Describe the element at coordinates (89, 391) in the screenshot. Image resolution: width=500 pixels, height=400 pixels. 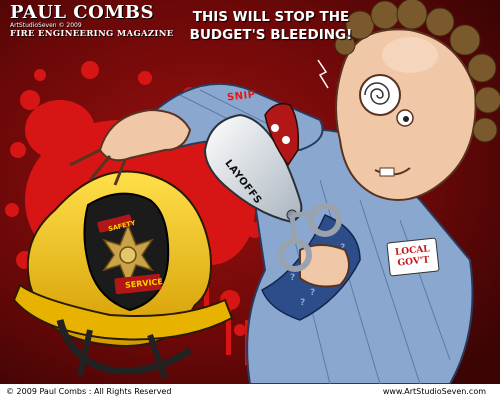
I see `copyright-text: © 2009 Paul Combs : All Rights Reserved` at that location.